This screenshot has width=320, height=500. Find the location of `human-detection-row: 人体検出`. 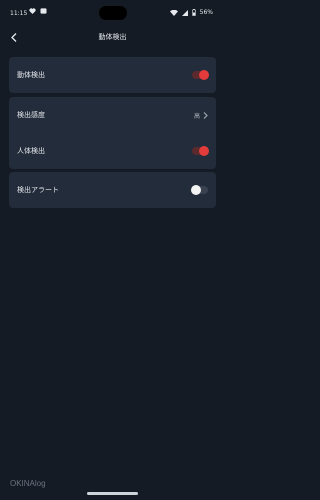

human-detection-row: 人体検出 is located at coordinates (112, 151).